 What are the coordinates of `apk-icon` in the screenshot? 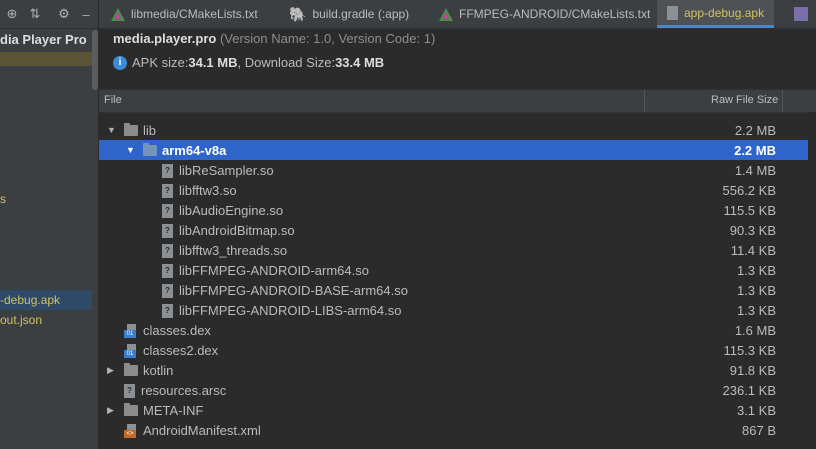 It's located at (672, 12).